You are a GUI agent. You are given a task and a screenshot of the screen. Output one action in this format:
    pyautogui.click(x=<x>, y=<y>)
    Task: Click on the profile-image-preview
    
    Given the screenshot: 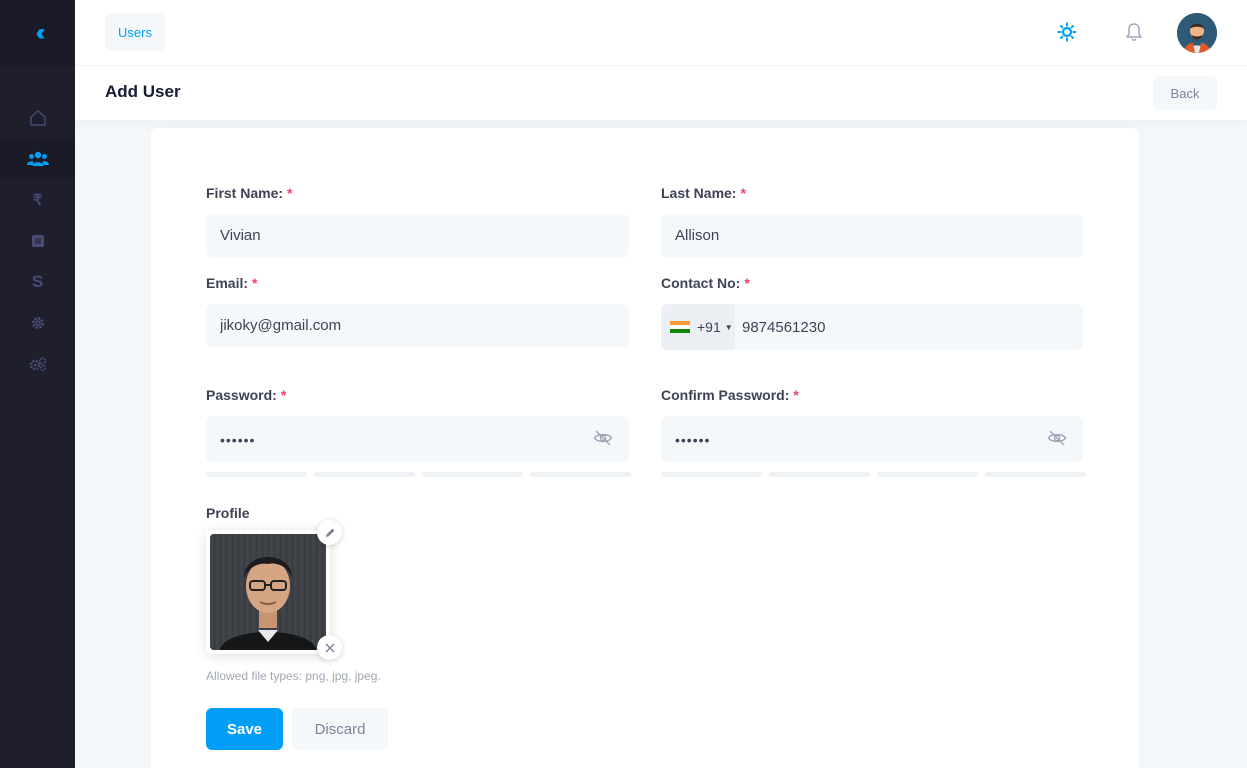 What is the action you would take?
    pyautogui.click(x=268, y=592)
    